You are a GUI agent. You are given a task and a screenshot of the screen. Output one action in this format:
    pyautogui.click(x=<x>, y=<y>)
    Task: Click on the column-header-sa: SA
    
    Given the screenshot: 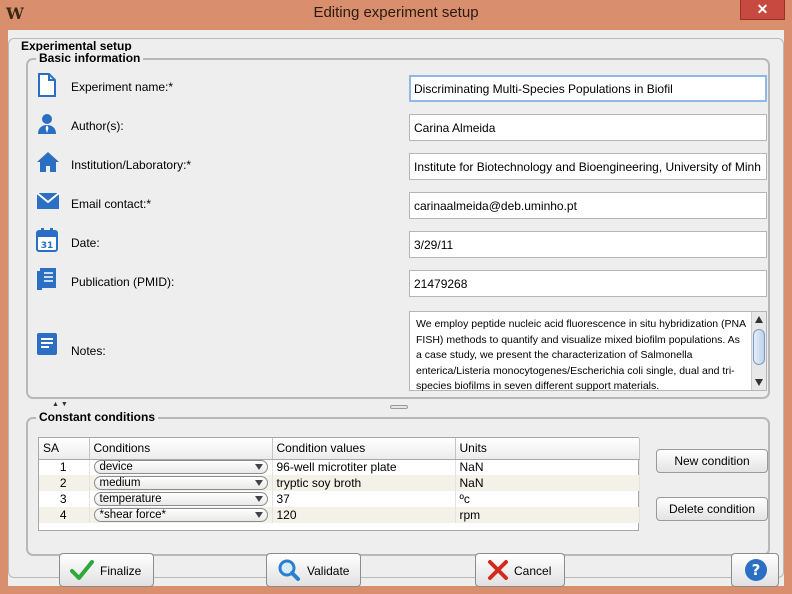 What is the action you would take?
    pyautogui.click(x=64, y=449)
    